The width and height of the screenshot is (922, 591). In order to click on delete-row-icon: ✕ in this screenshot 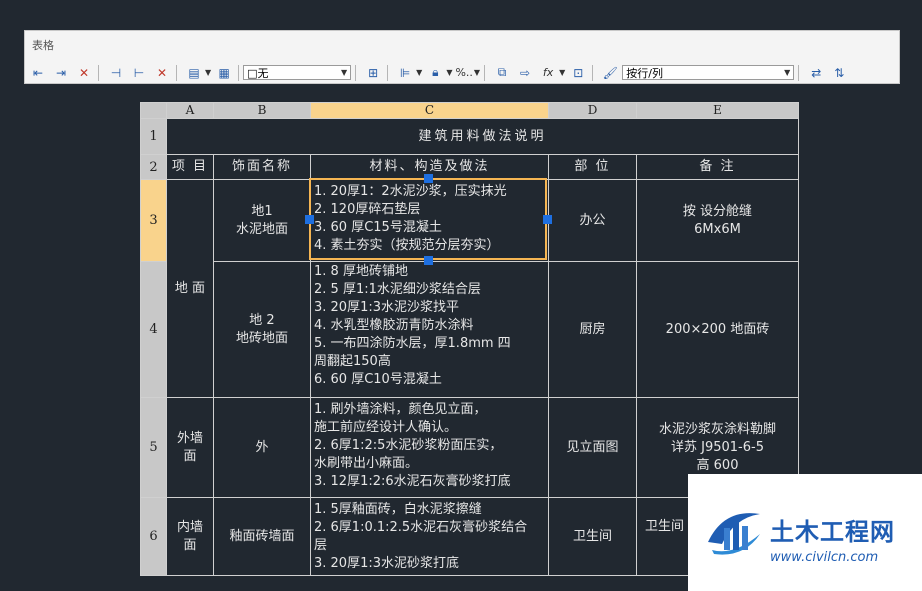, I will do `click(84, 73)`.